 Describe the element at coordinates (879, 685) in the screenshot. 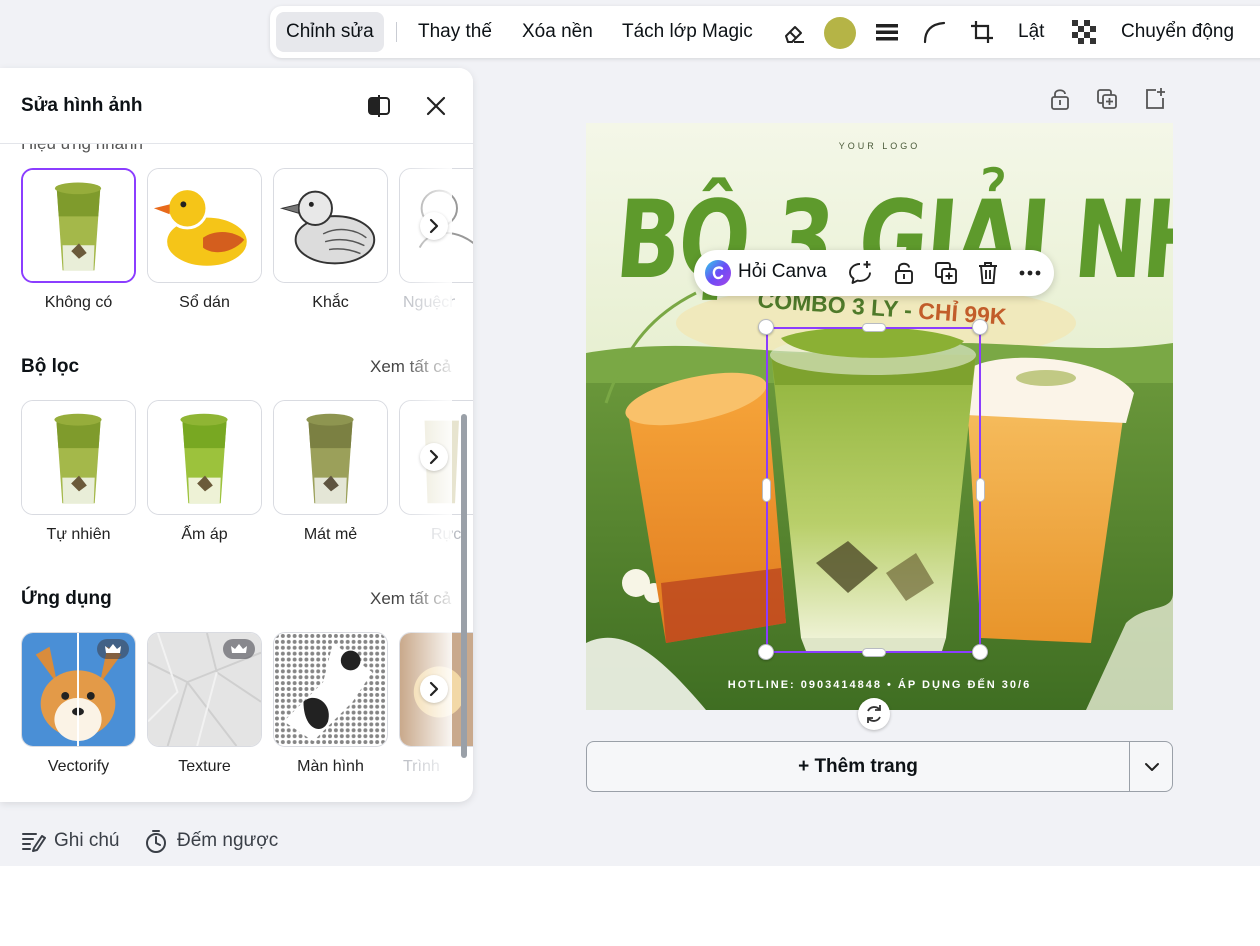

I see `poster-hotline: HOTLINE: 0903414848 • ÁP DỤNG ĐẾN 30/6` at that location.